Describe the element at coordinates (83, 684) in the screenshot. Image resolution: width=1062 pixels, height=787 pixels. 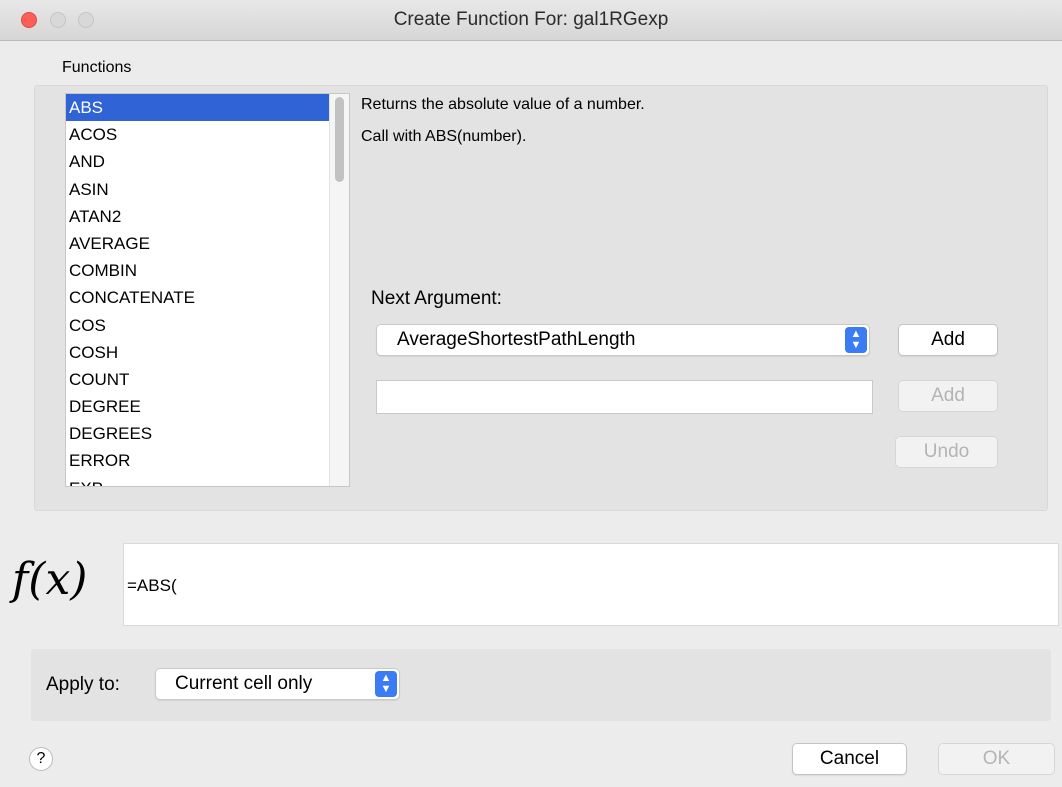
I see `apply-to-label: Apply to:` at that location.